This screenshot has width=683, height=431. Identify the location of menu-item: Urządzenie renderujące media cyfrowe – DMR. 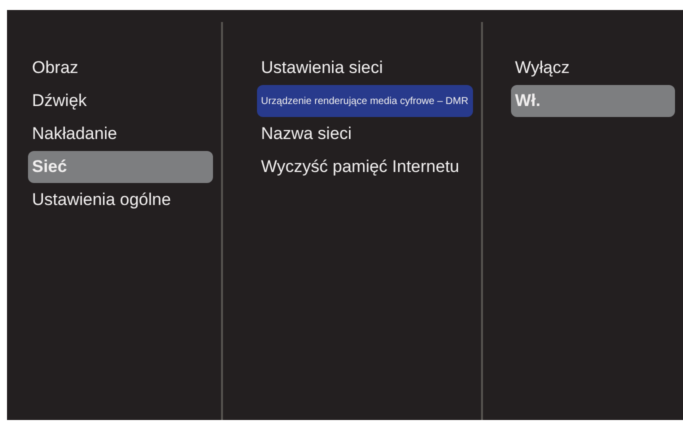
(365, 101).